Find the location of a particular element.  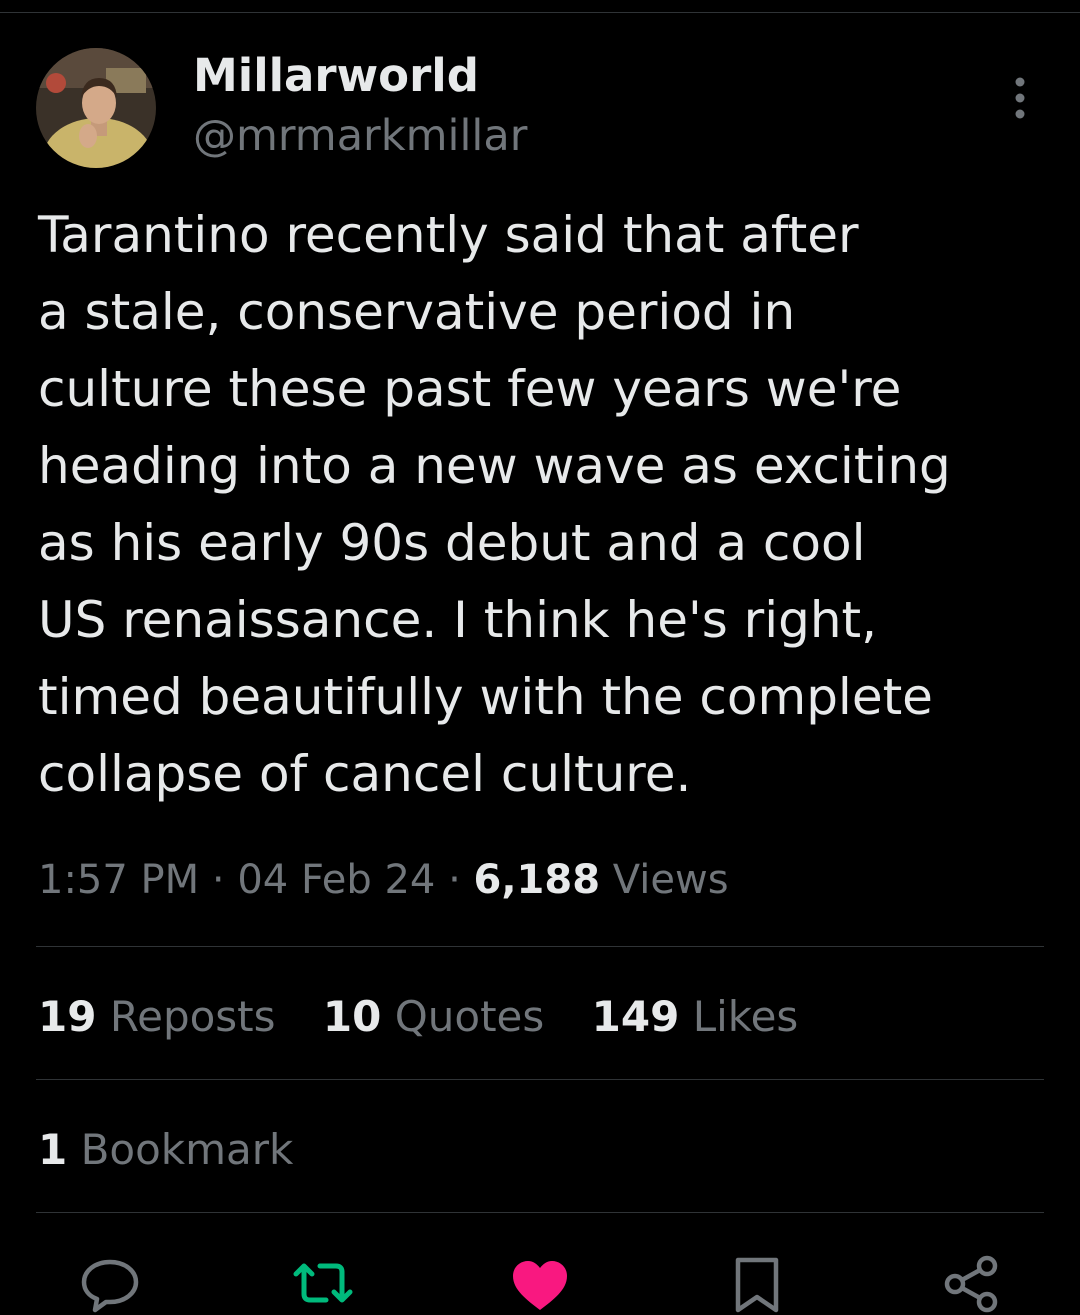

more-options-button is located at coordinates (1020, 98).